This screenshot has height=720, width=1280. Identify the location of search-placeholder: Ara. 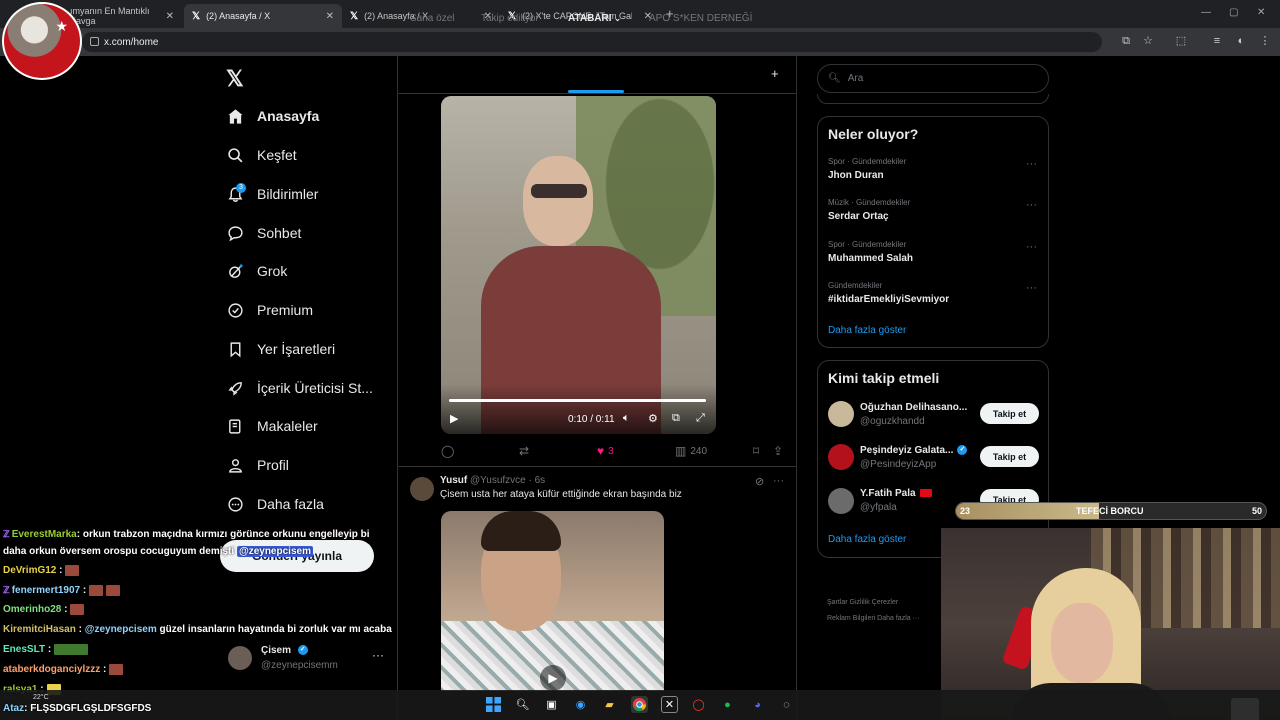
(855, 78).